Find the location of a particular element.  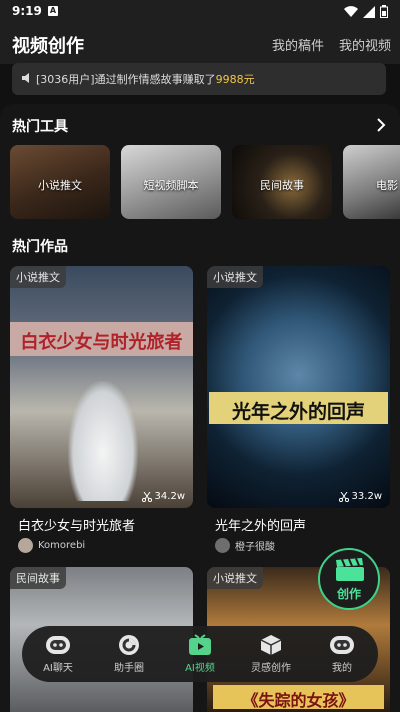

create-fab-button: 创作 is located at coordinates (349, 579).